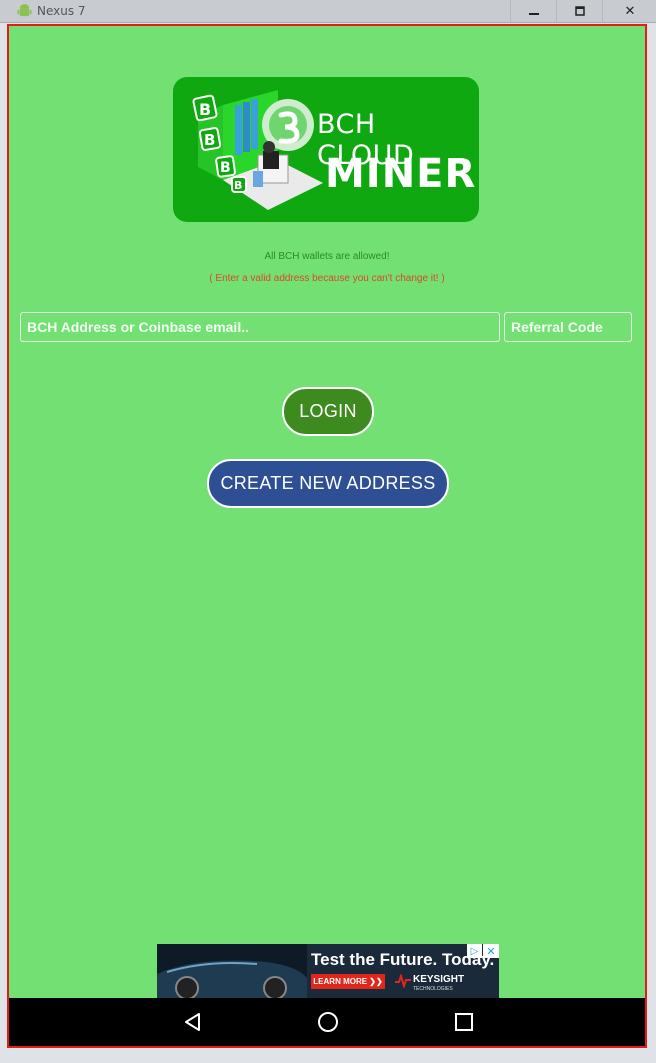 Image resolution: width=656 pixels, height=1063 pixels. Describe the element at coordinates (533, 11) in the screenshot. I see `minimize-button` at that location.